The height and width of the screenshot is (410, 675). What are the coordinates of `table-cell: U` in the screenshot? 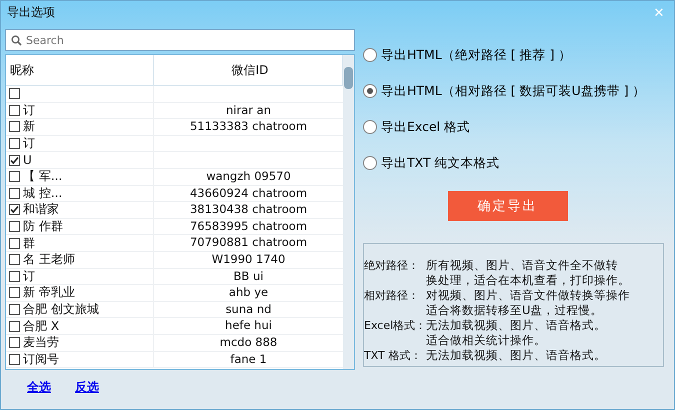 It's located at (27, 160).